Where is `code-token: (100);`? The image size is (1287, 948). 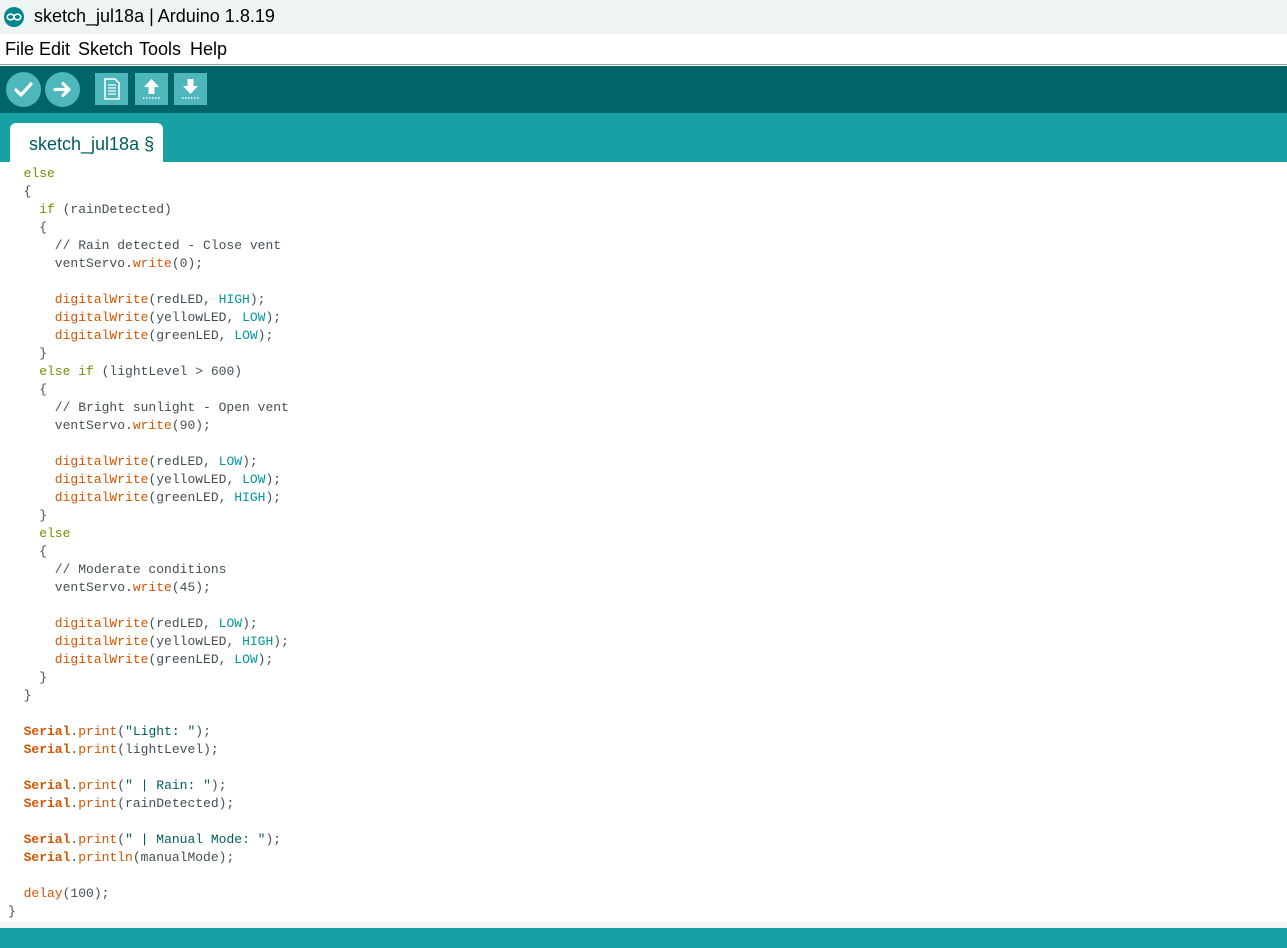 code-token: (100); is located at coordinates (86, 893).